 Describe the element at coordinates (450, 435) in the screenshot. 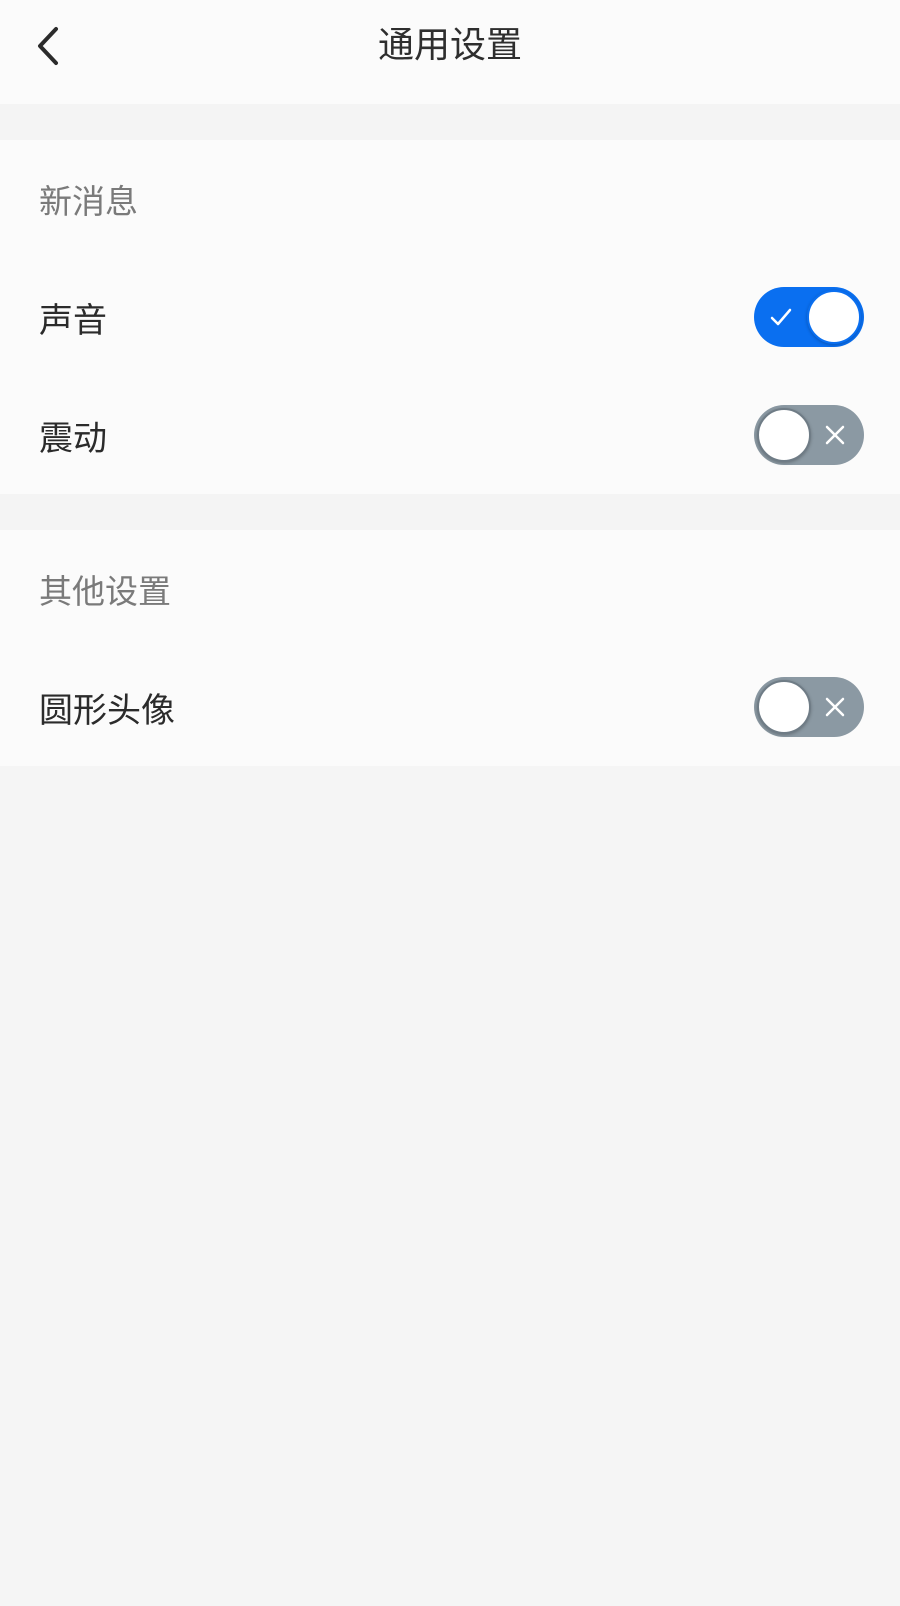

I see `setting-row-vibrate: 震动` at that location.